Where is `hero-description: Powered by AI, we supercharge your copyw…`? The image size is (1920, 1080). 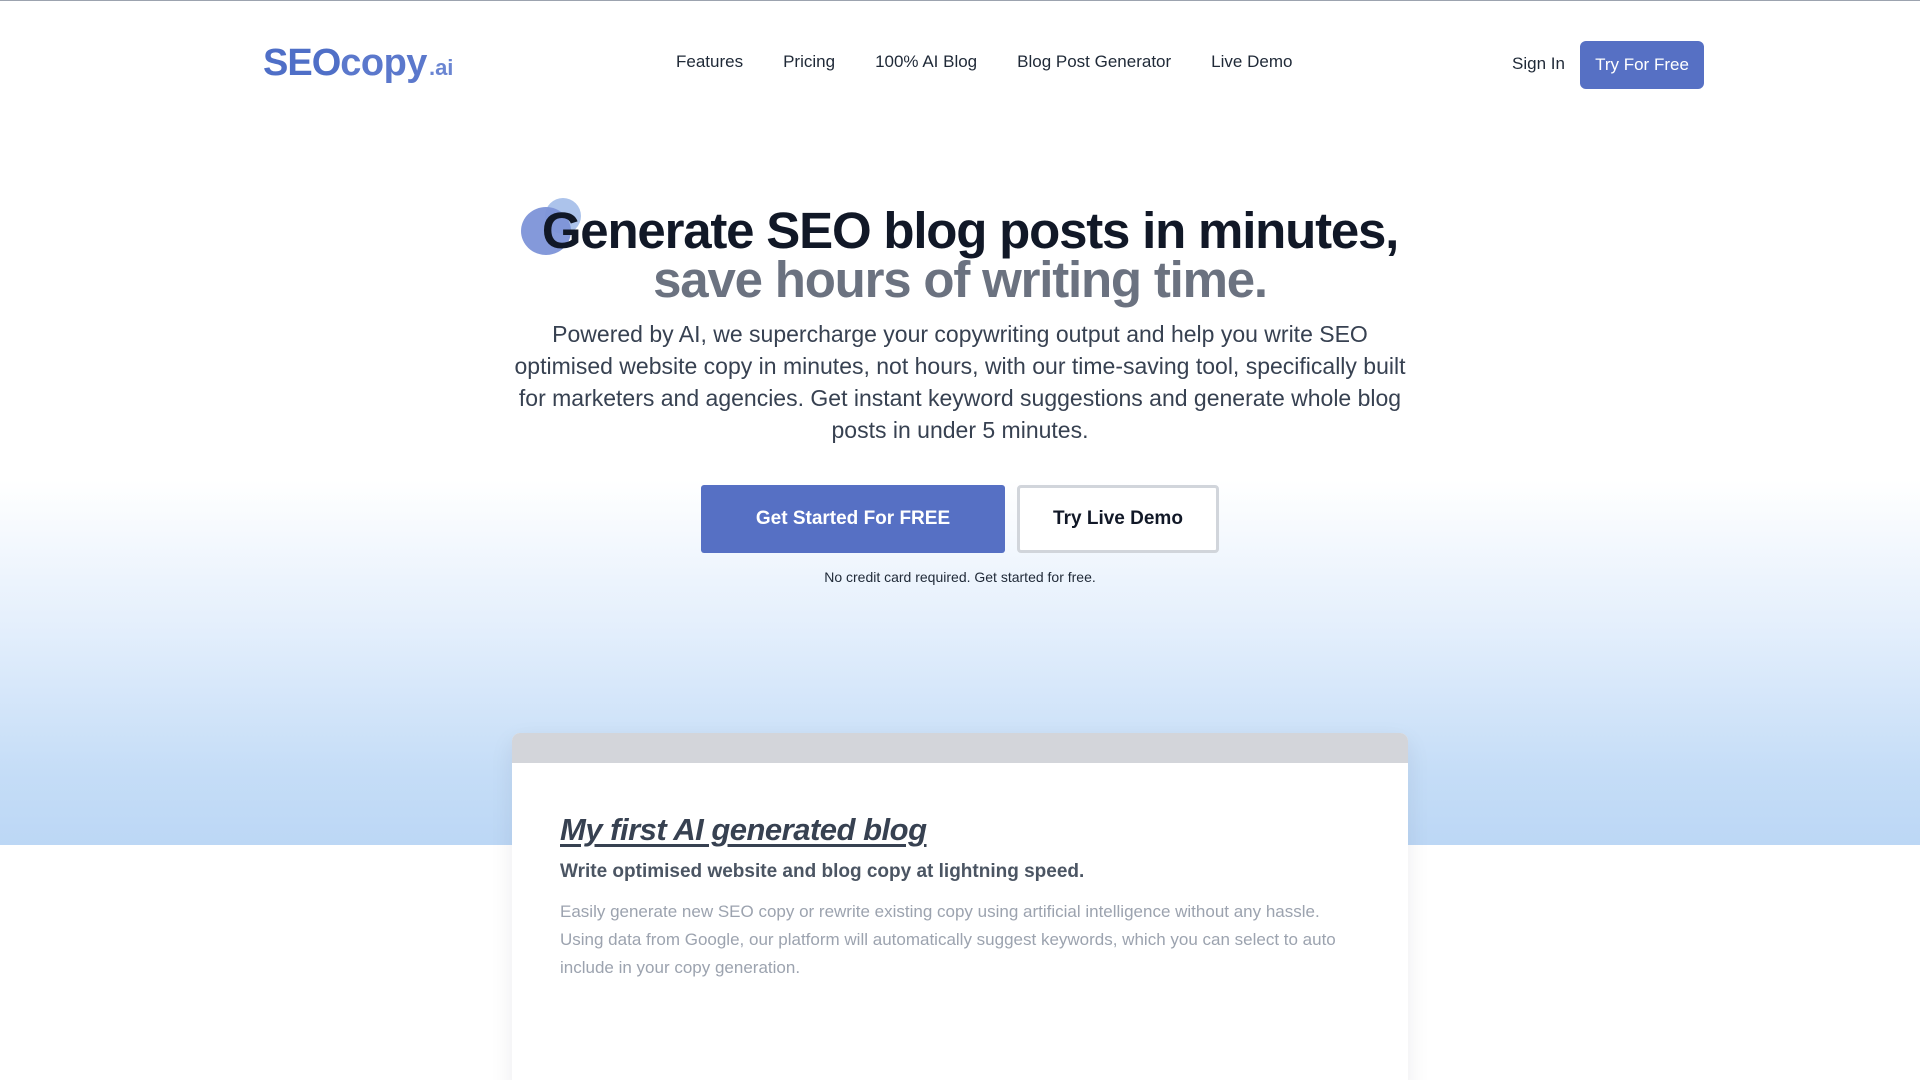 hero-description: Powered by AI, we supercharge your copyw… is located at coordinates (960, 382).